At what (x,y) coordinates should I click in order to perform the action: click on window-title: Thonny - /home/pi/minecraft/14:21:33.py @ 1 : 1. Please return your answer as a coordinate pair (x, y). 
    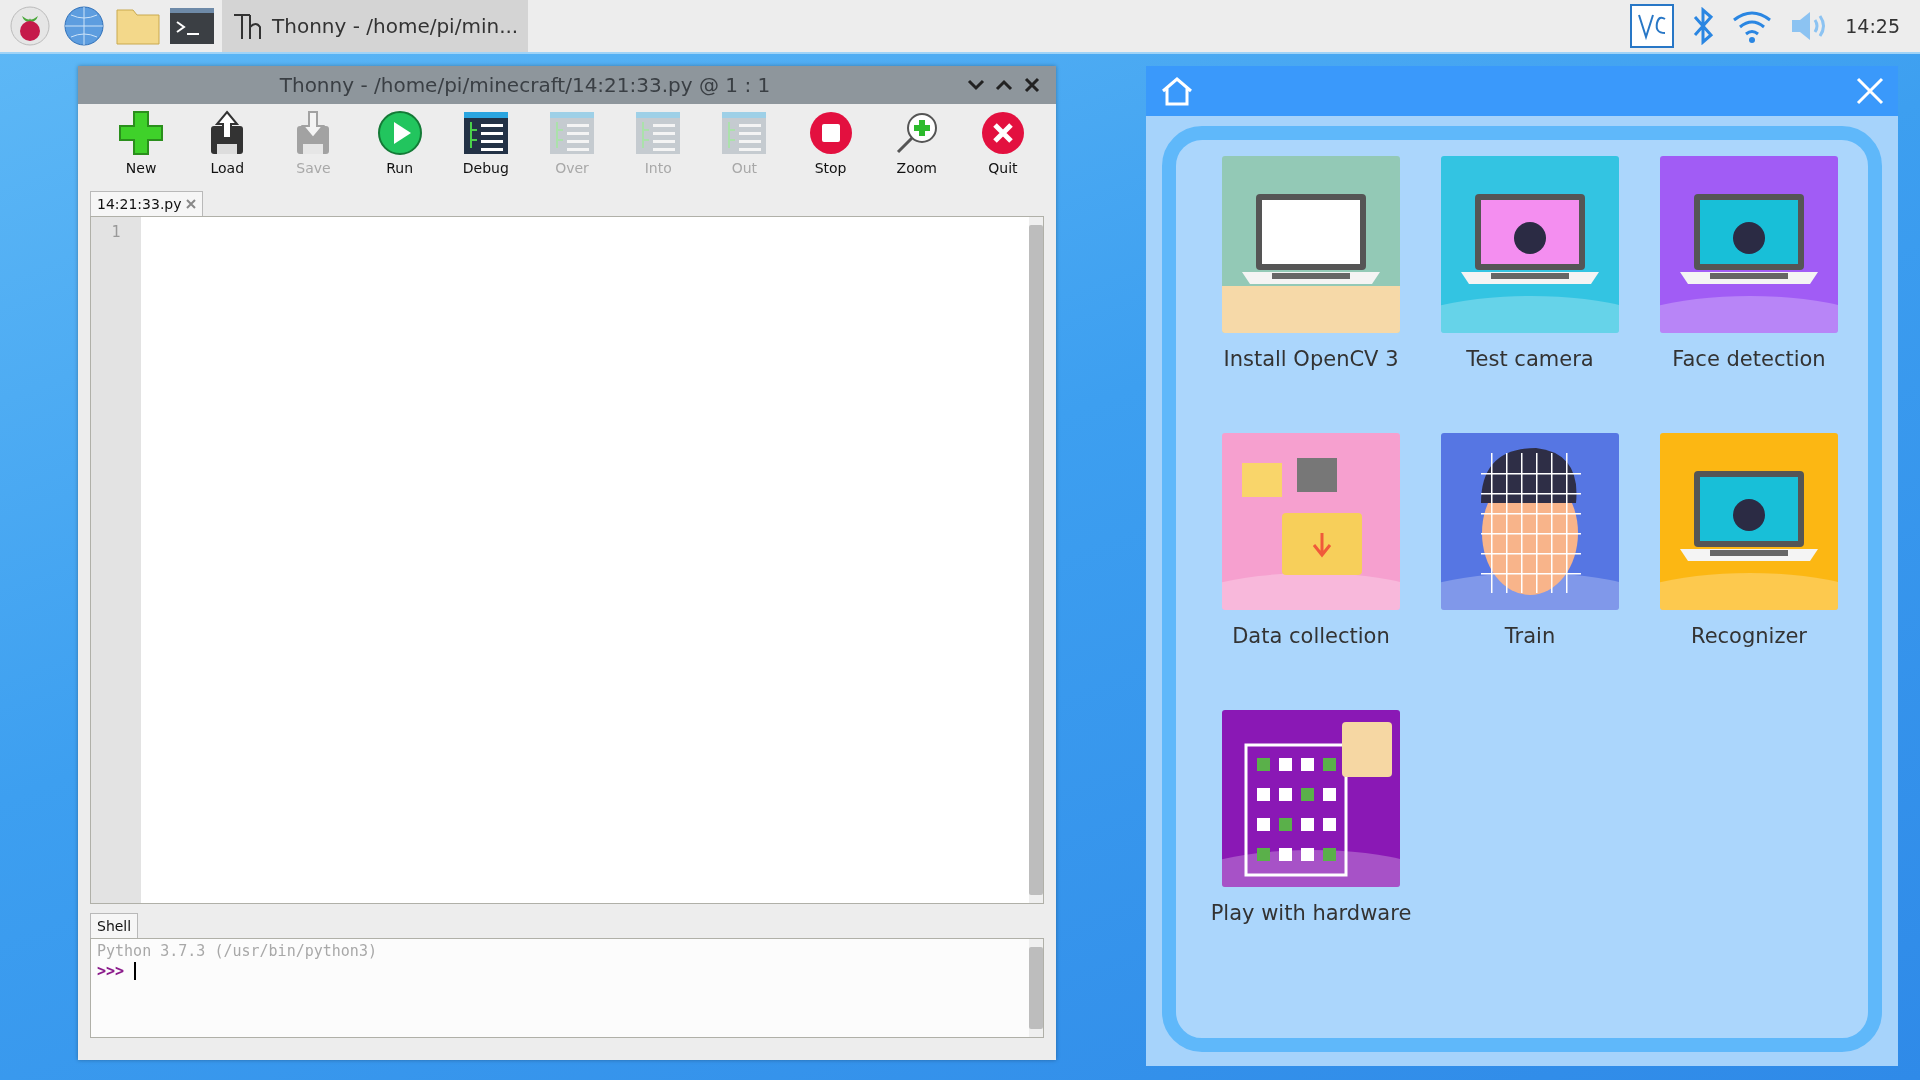
    Looking at the image, I should click on (525, 85).